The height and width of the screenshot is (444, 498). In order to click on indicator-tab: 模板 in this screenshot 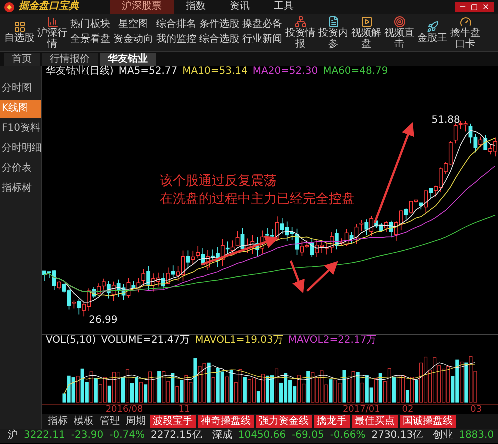, I will do `click(84, 421)`.